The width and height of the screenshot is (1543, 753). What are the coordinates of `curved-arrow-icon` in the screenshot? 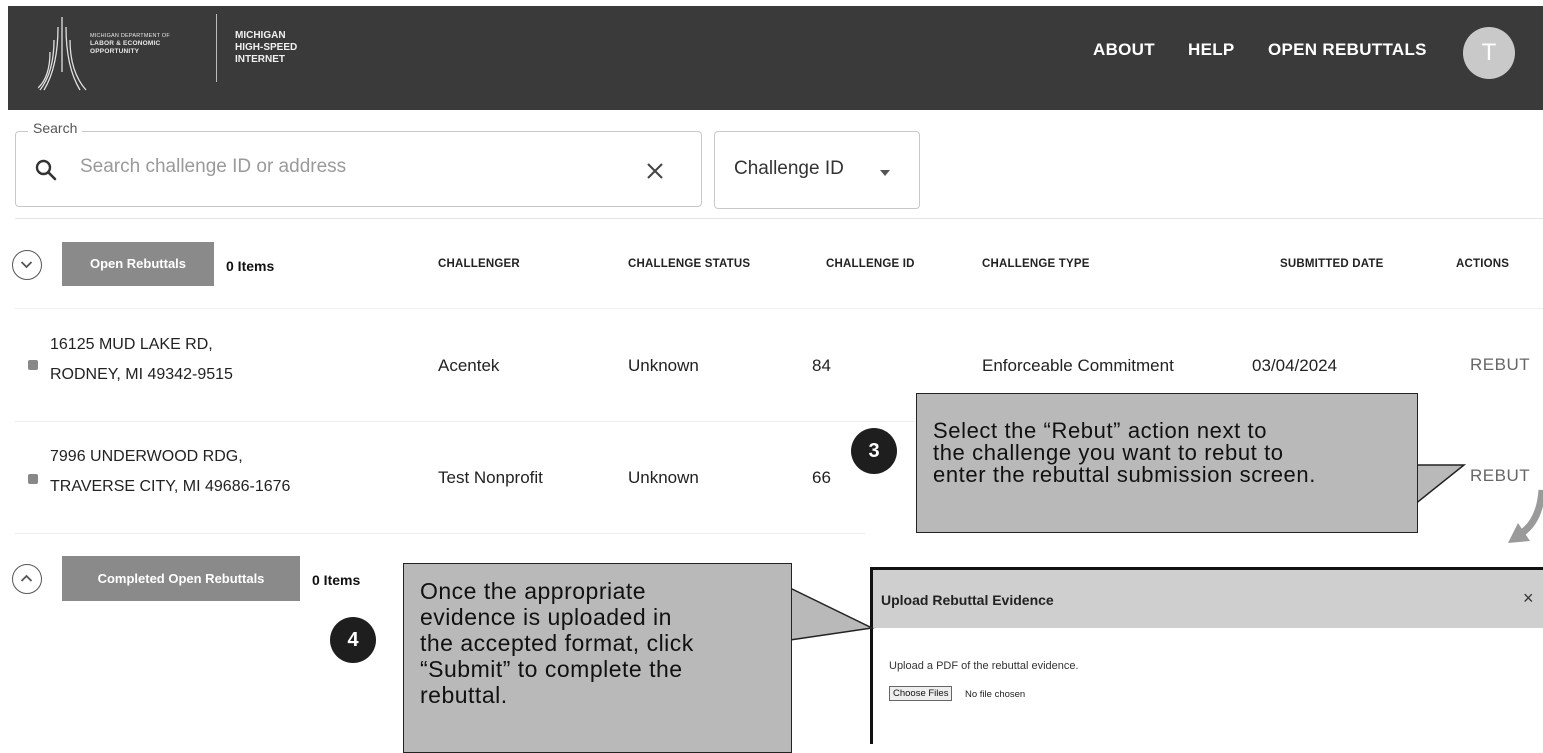 It's located at (1525, 516).